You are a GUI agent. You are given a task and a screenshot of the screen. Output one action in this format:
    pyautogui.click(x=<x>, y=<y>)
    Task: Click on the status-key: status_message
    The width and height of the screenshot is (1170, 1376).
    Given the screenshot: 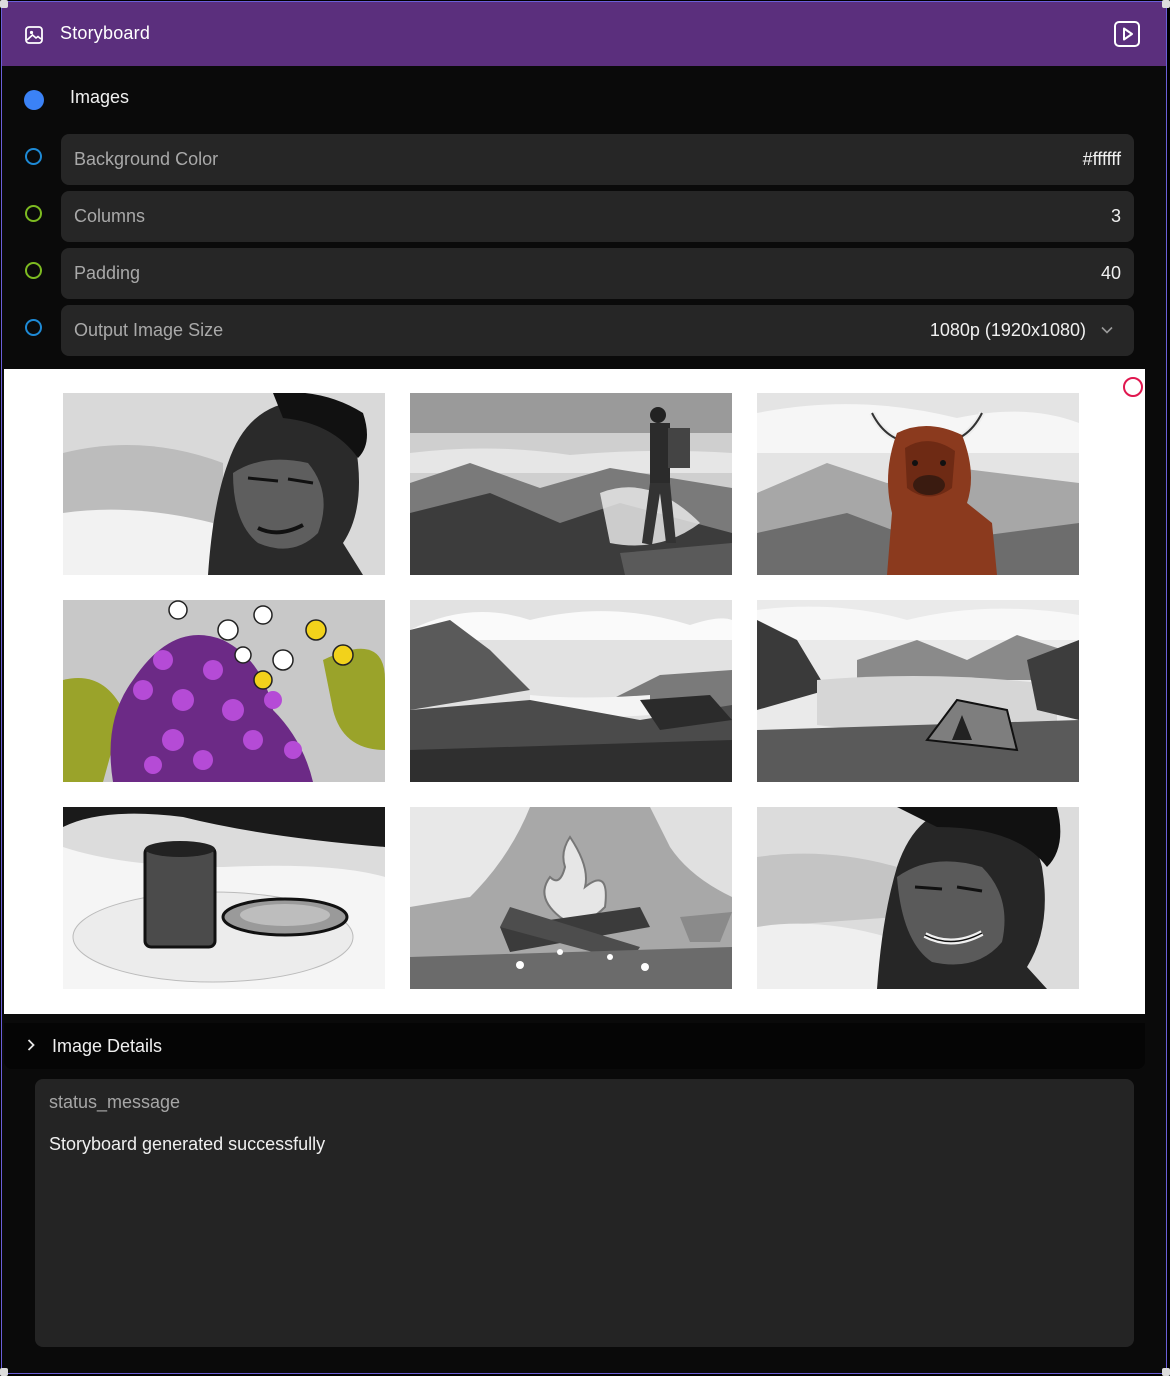 What is the action you would take?
    pyautogui.click(x=115, y=1102)
    